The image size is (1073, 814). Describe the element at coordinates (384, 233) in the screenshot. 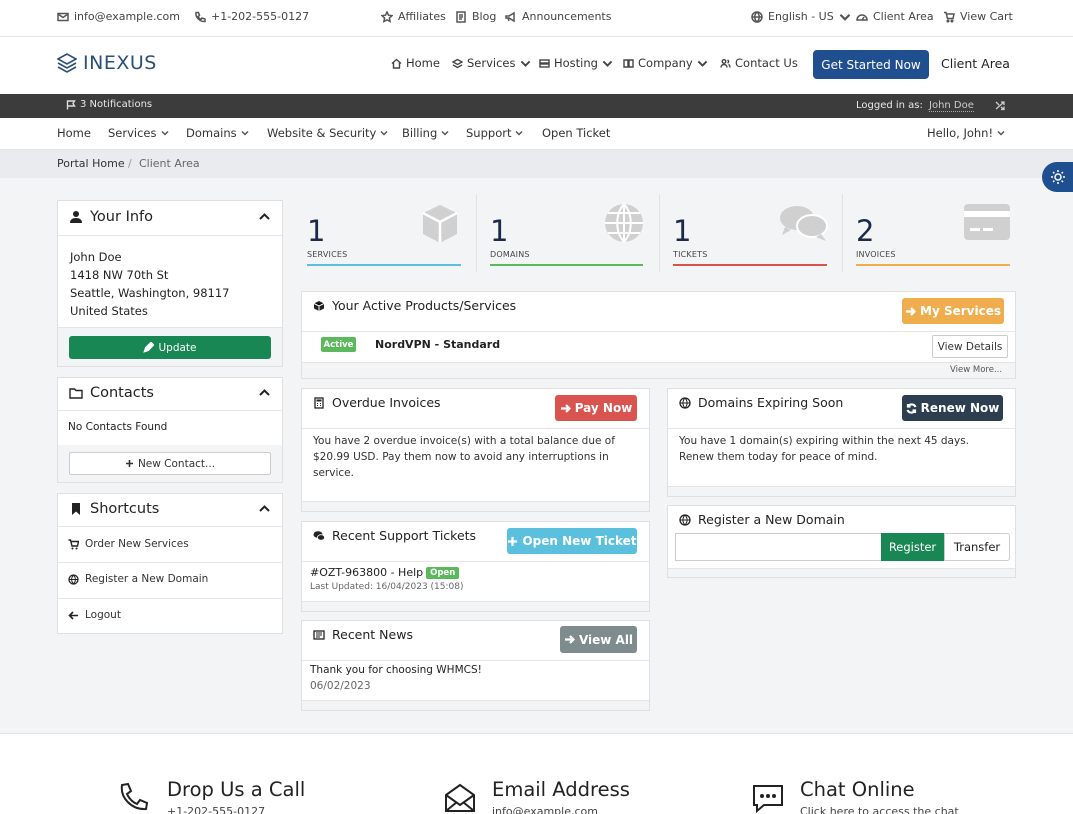

I see `stat-services: 1 SERVICES` at that location.